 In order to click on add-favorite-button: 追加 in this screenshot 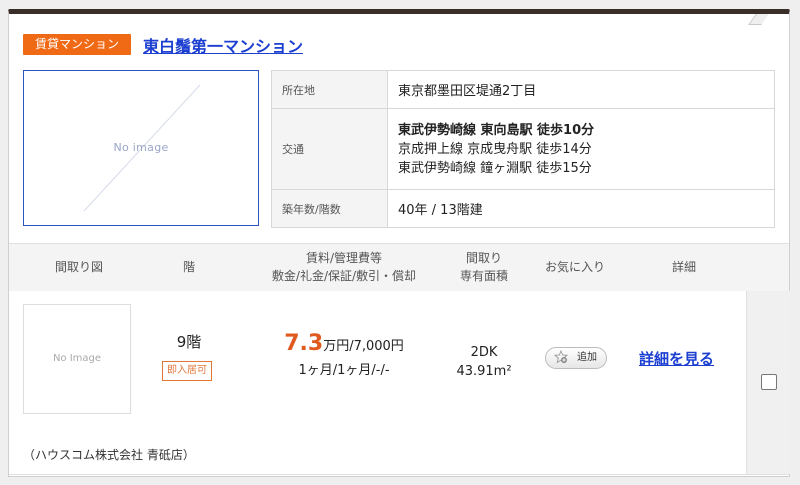, I will do `click(576, 358)`.